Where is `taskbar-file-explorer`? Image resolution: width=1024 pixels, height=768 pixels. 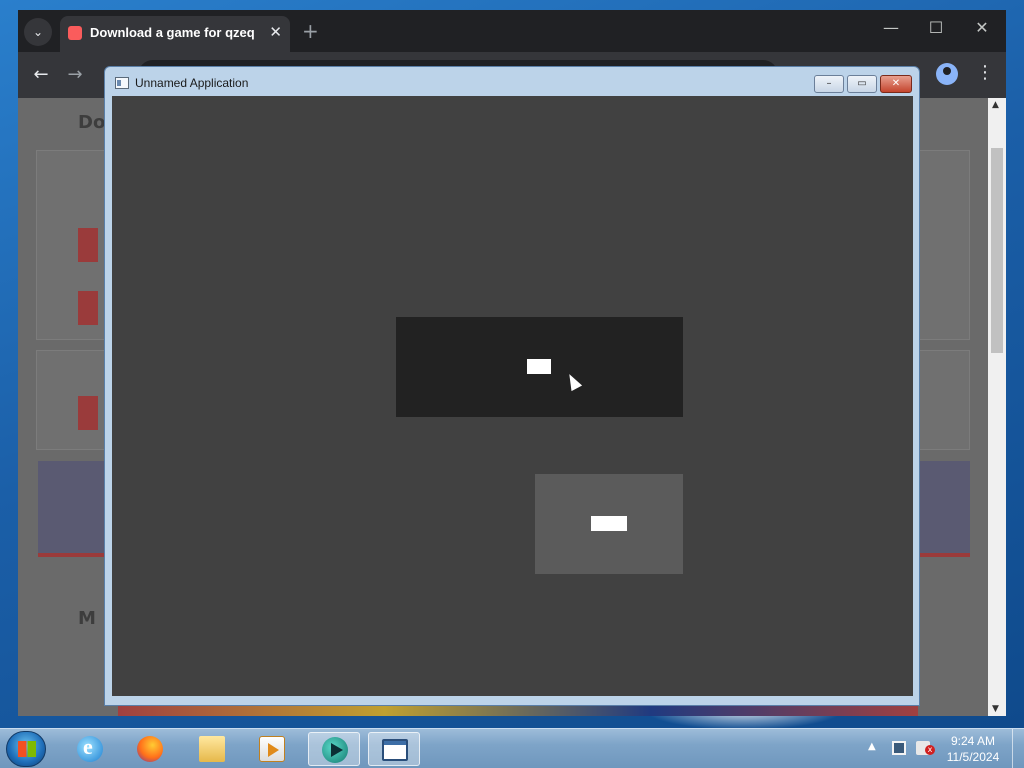 taskbar-file-explorer is located at coordinates (212, 749).